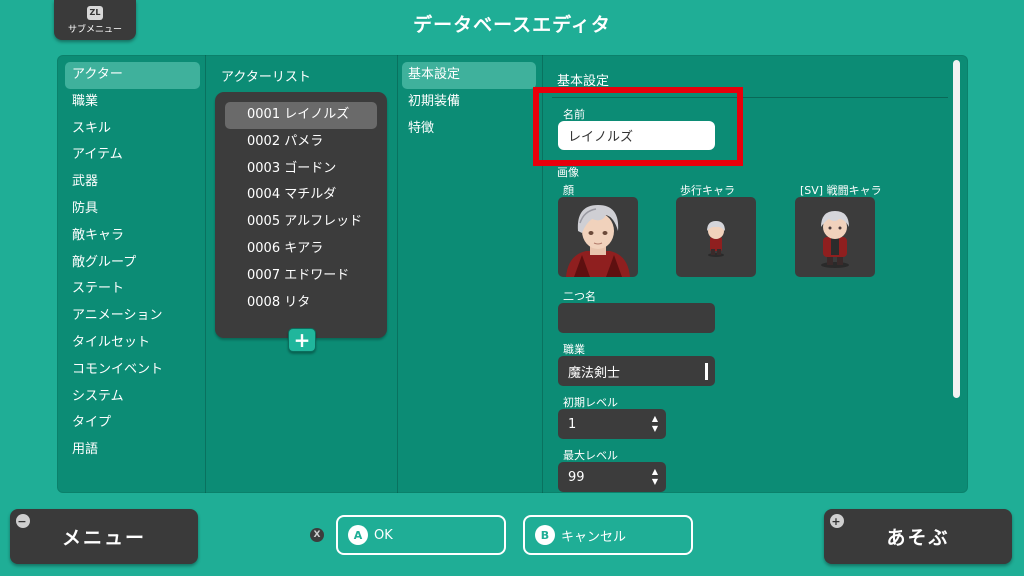  Describe the element at coordinates (837, 521) in the screenshot. I see `plus-button-icon: +` at that location.